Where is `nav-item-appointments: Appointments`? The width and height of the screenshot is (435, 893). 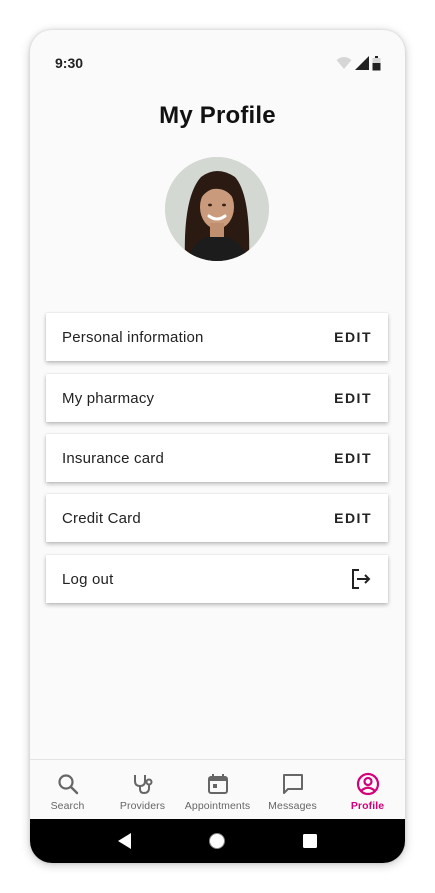
nav-item-appointments: Appointments is located at coordinates (217, 790).